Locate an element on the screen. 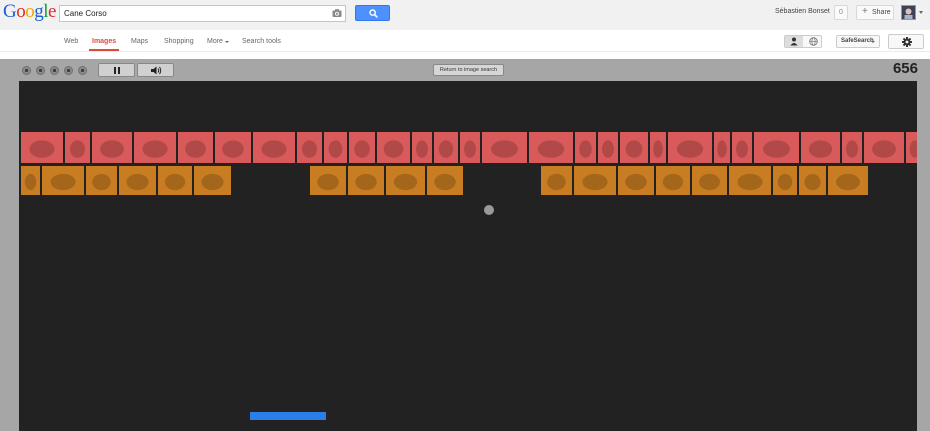 This screenshot has width=930, height=431. search-box is located at coordinates (202, 13).